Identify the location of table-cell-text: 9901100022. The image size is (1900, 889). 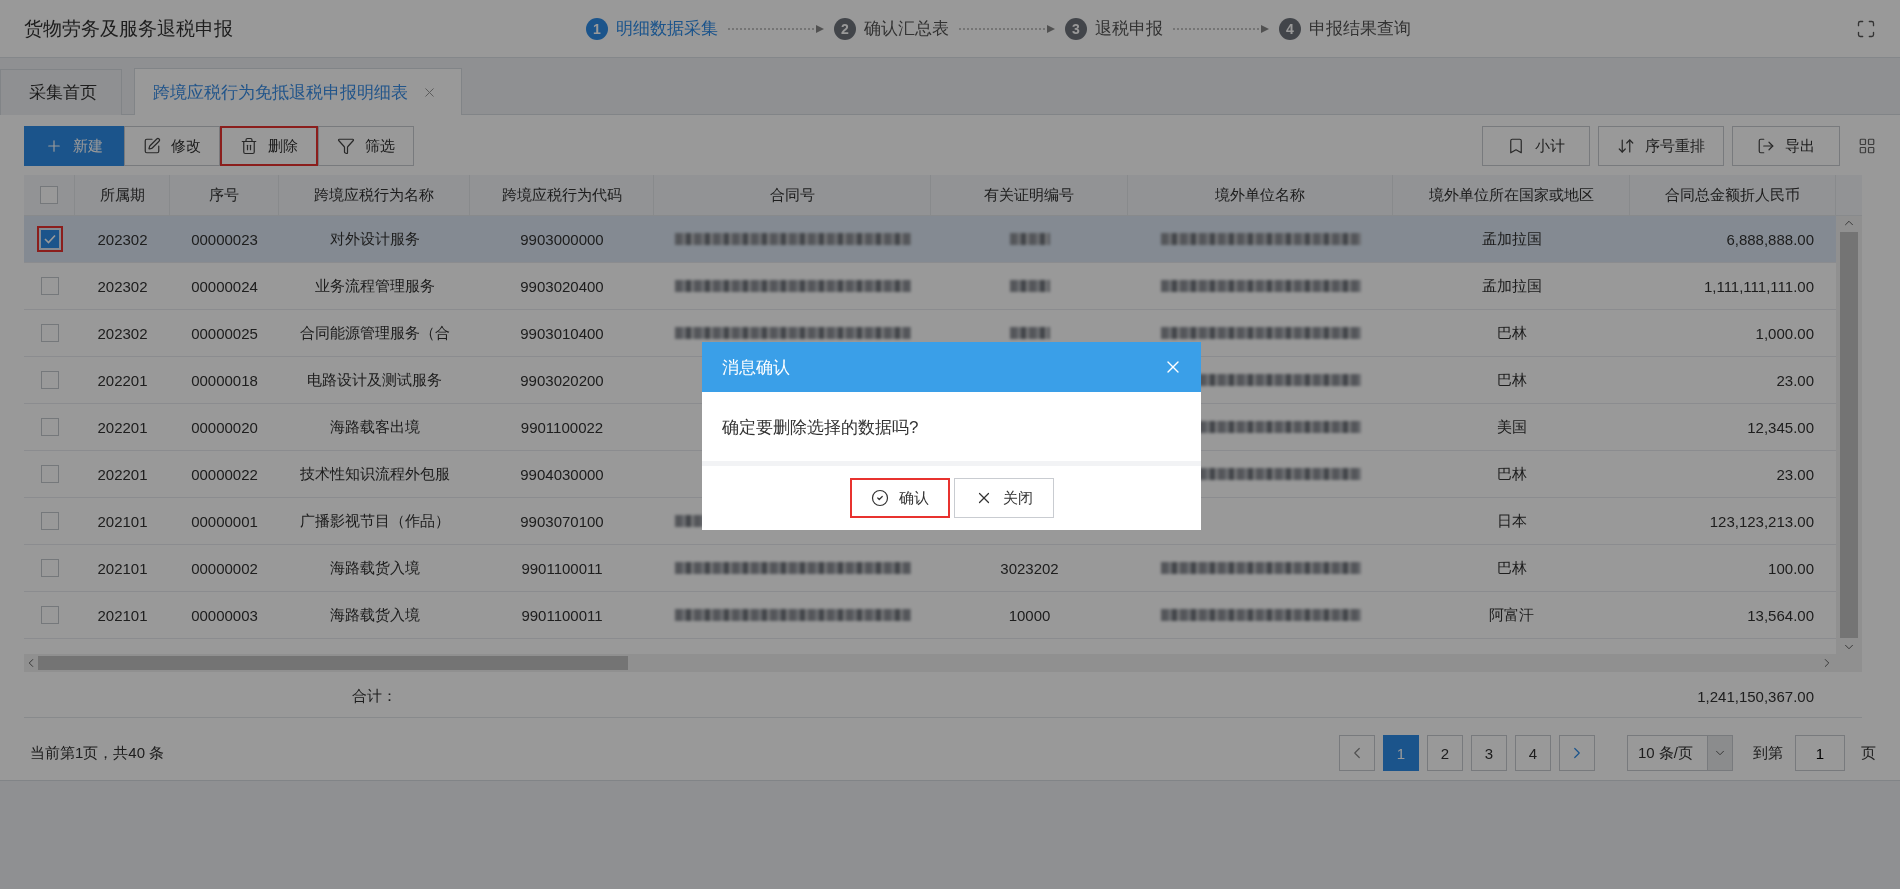
(562, 427).